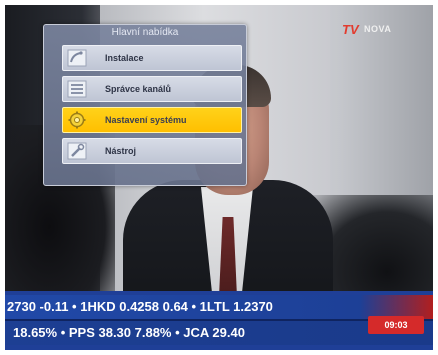  What do you see at coordinates (146, 120) in the screenshot?
I see `menu-item-label: Nastavení systému` at bounding box center [146, 120].